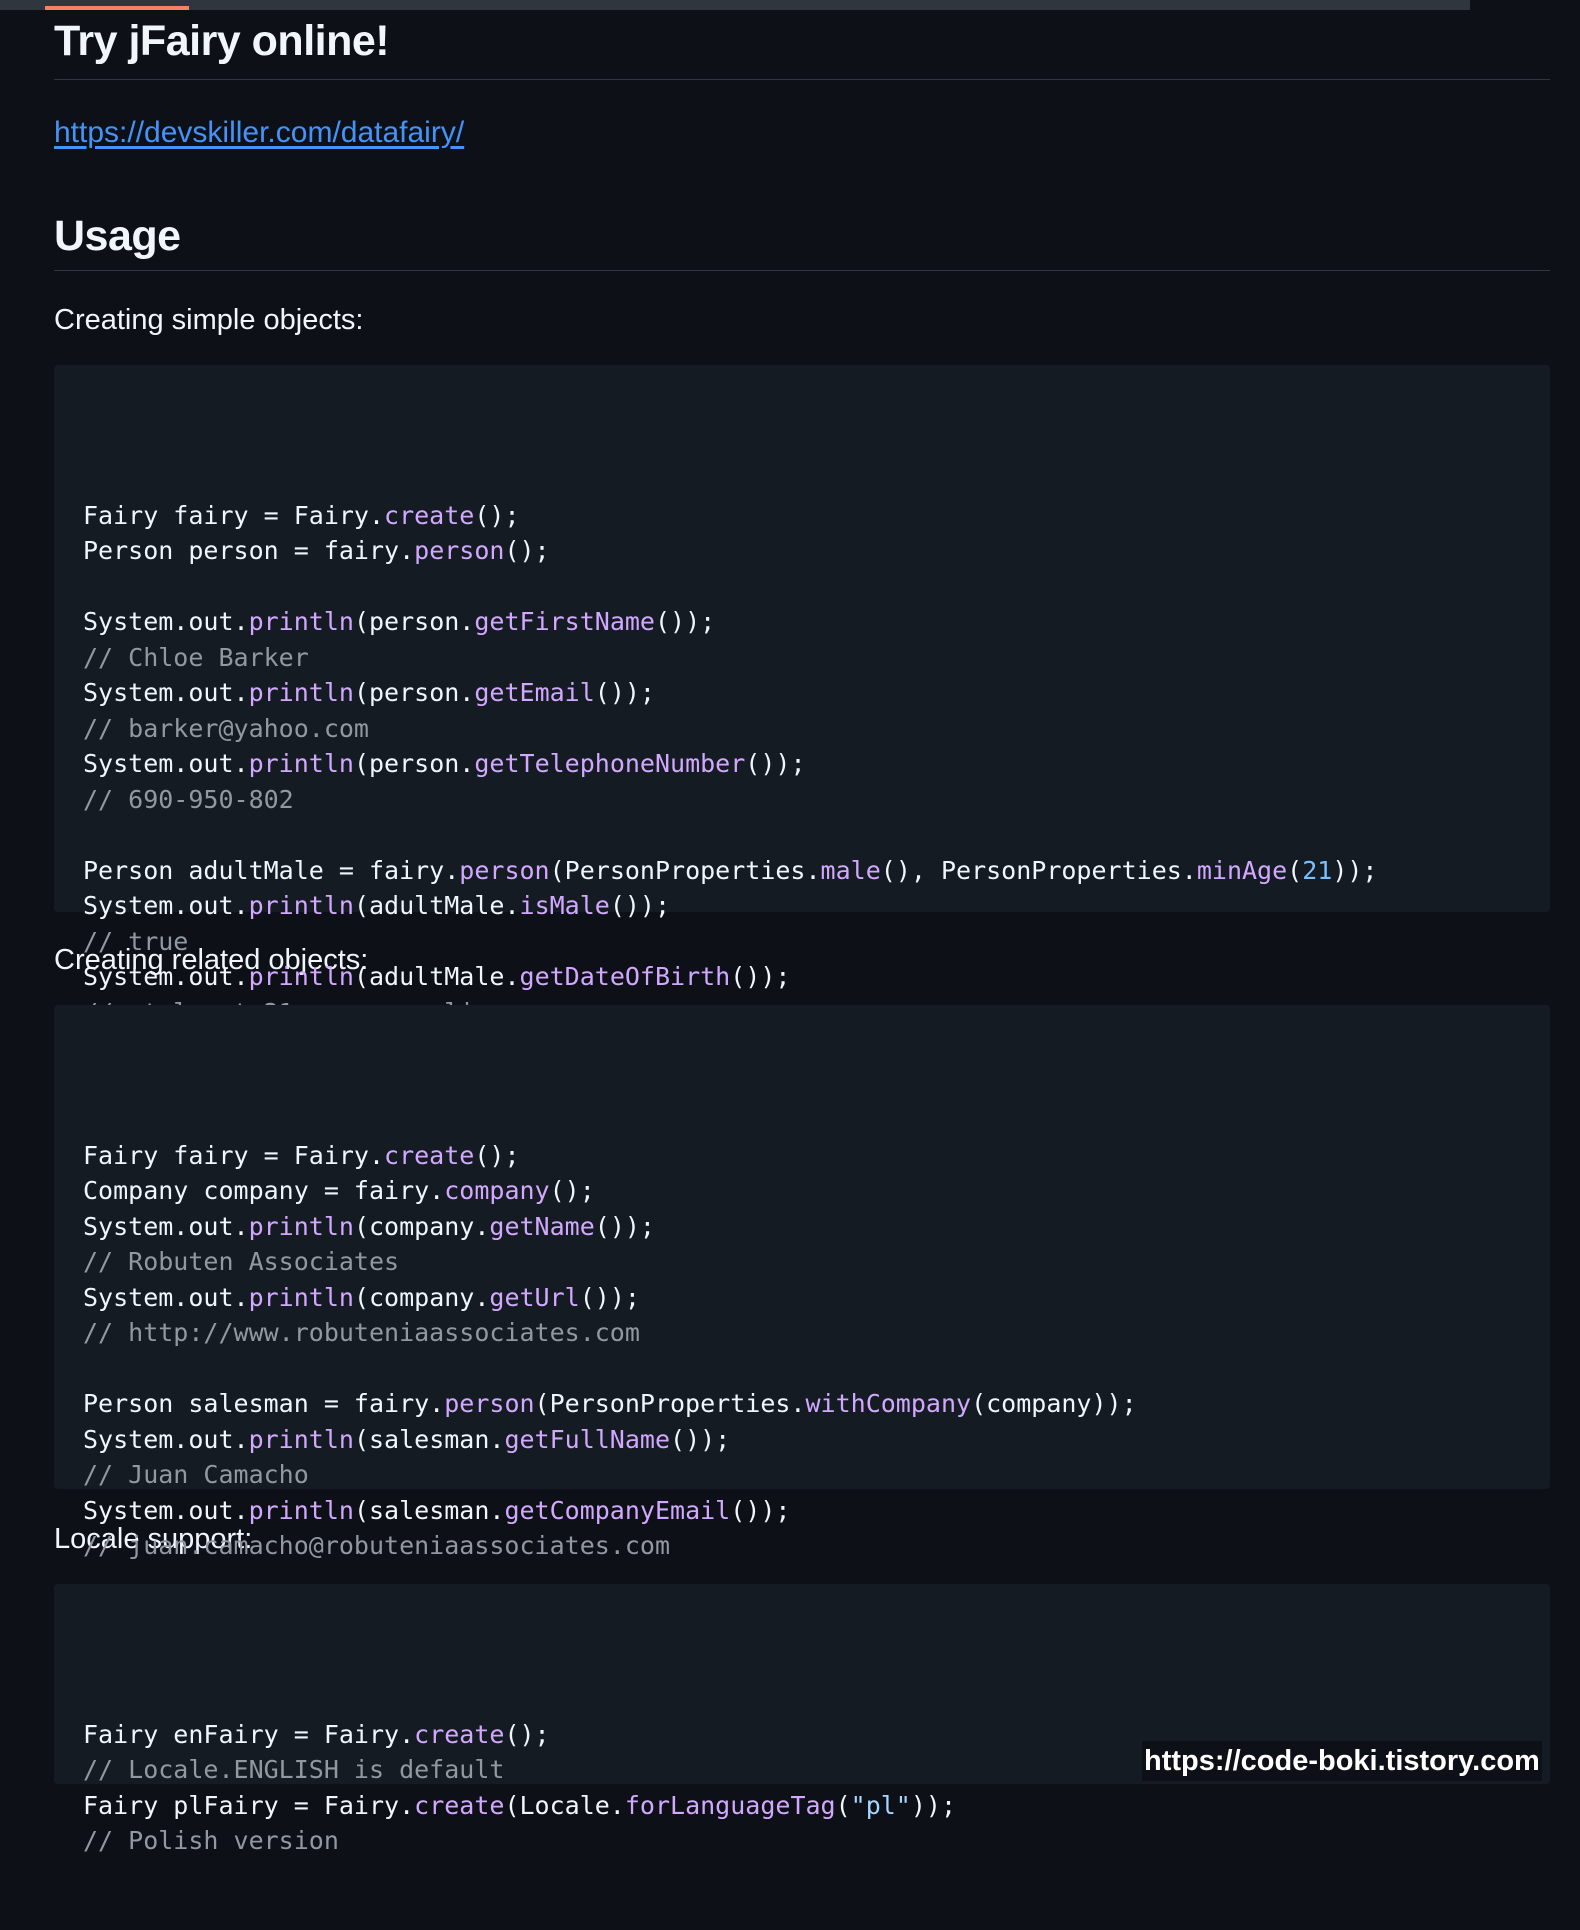 This screenshot has width=1580, height=1930. What do you see at coordinates (564, 905) in the screenshot?
I see `code-function: isMale` at bounding box center [564, 905].